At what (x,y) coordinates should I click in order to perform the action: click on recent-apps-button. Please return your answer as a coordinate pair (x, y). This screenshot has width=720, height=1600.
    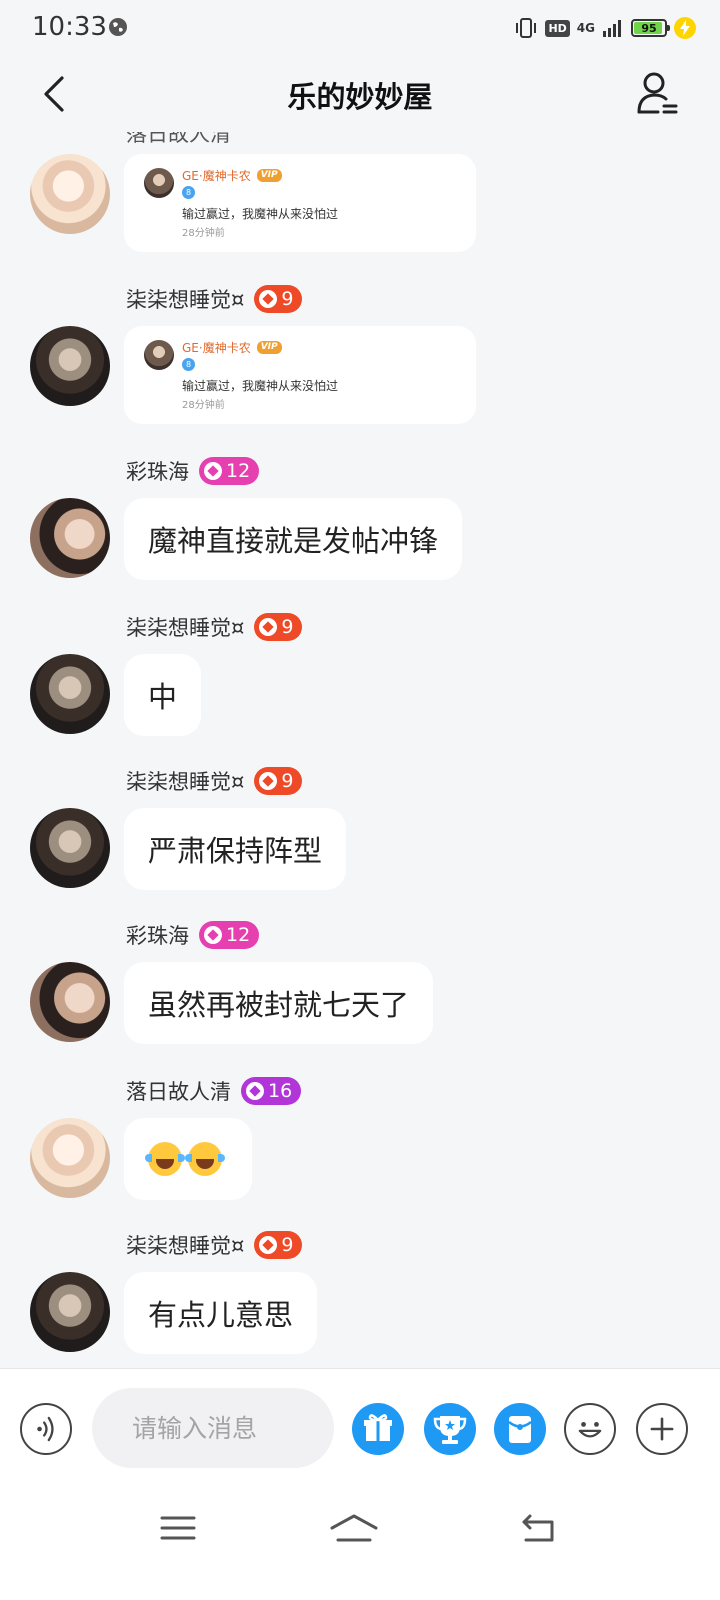
    Looking at the image, I should click on (178, 1528).